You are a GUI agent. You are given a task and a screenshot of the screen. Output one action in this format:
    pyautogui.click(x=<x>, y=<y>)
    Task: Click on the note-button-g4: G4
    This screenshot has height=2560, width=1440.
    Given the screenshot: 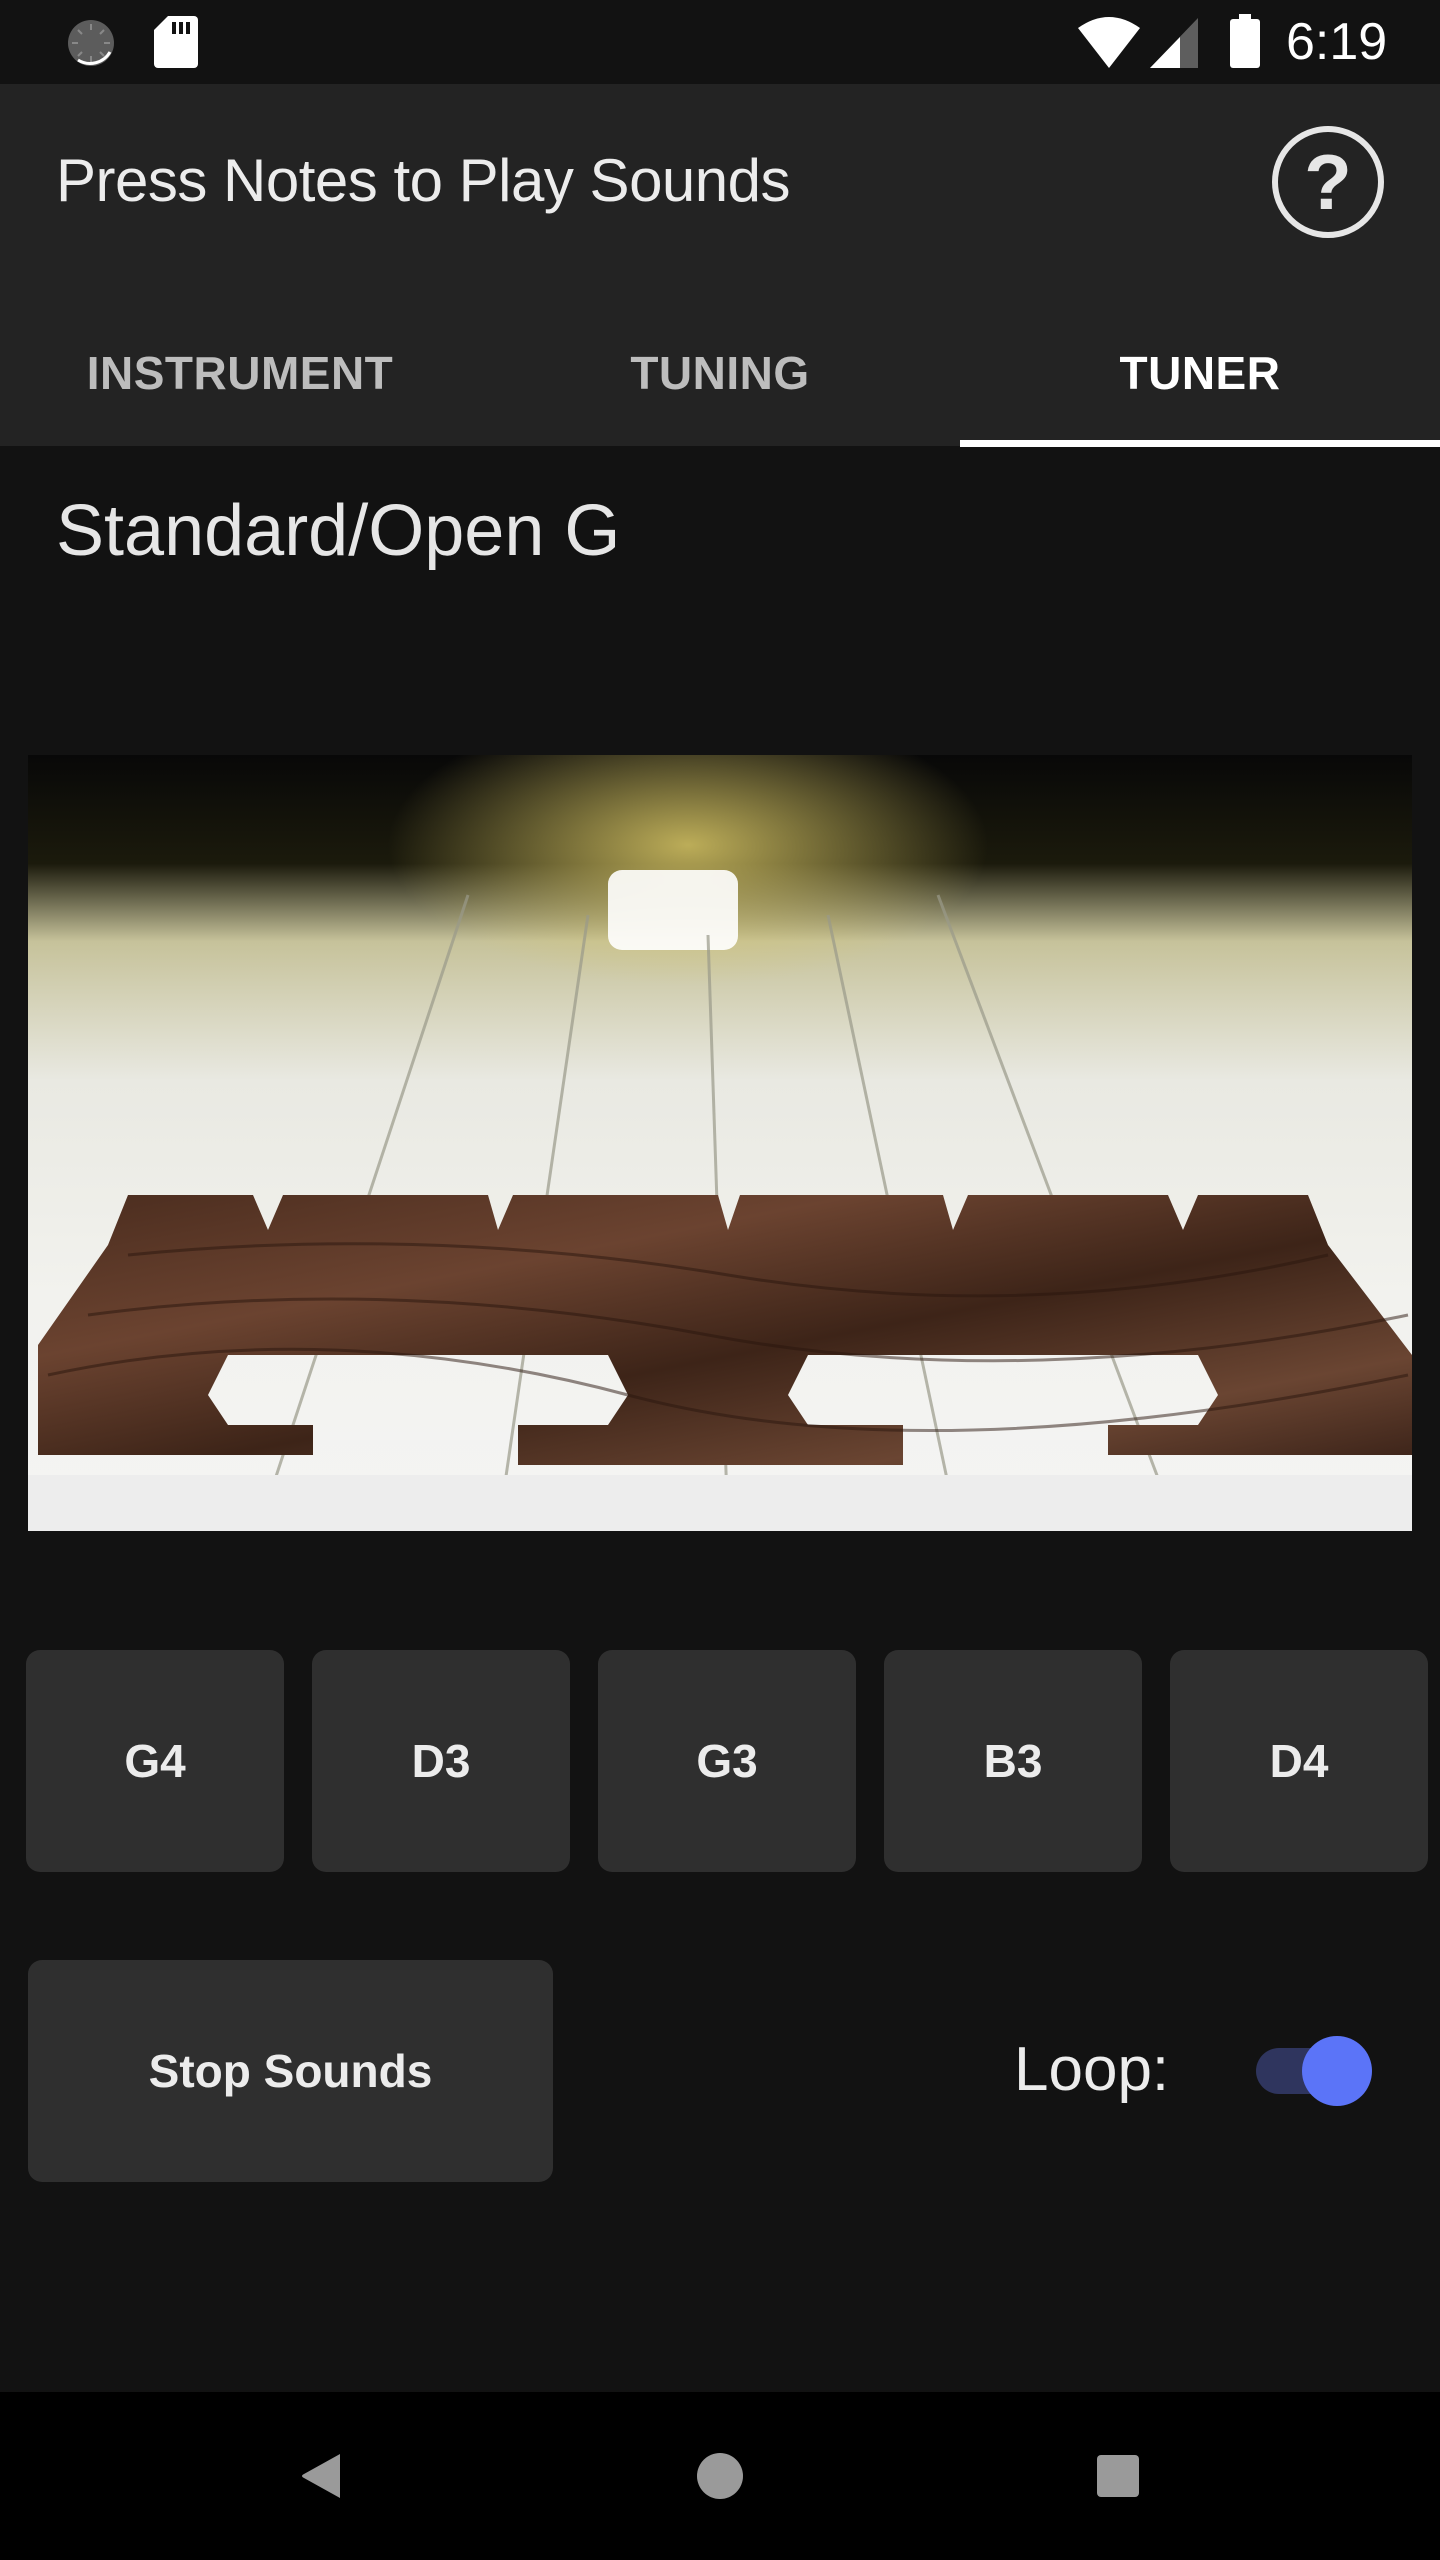 What is the action you would take?
    pyautogui.click(x=155, y=1761)
    